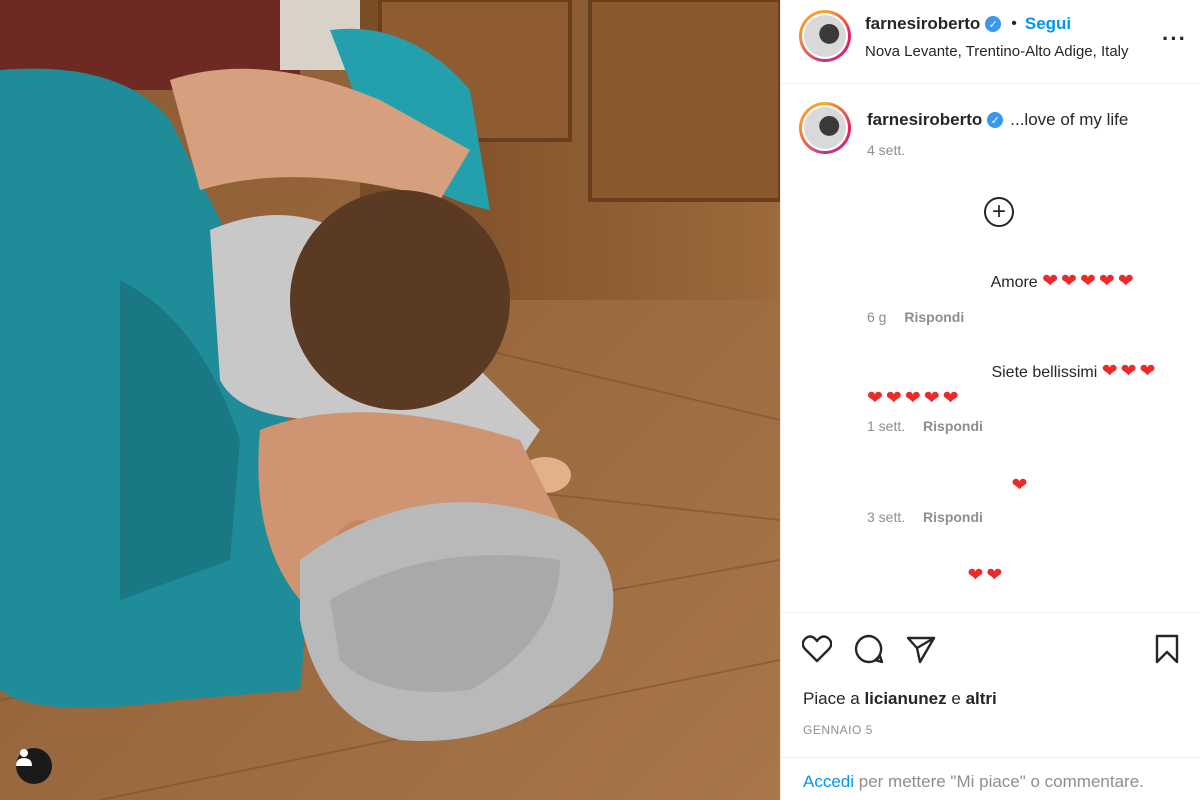 Image resolution: width=1200 pixels, height=800 pixels. I want to click on caption-username: farnesiroberto, so click(924, 120).